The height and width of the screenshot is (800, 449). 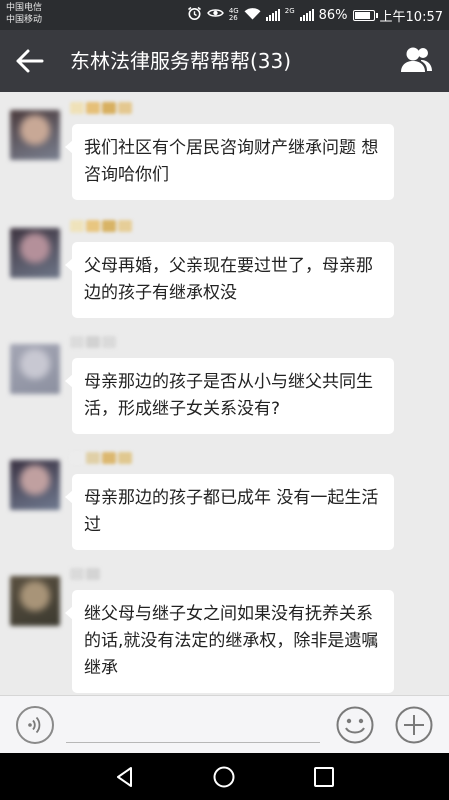 I want to click on carrier-1: 中国电信, so click(x=24, y=8).